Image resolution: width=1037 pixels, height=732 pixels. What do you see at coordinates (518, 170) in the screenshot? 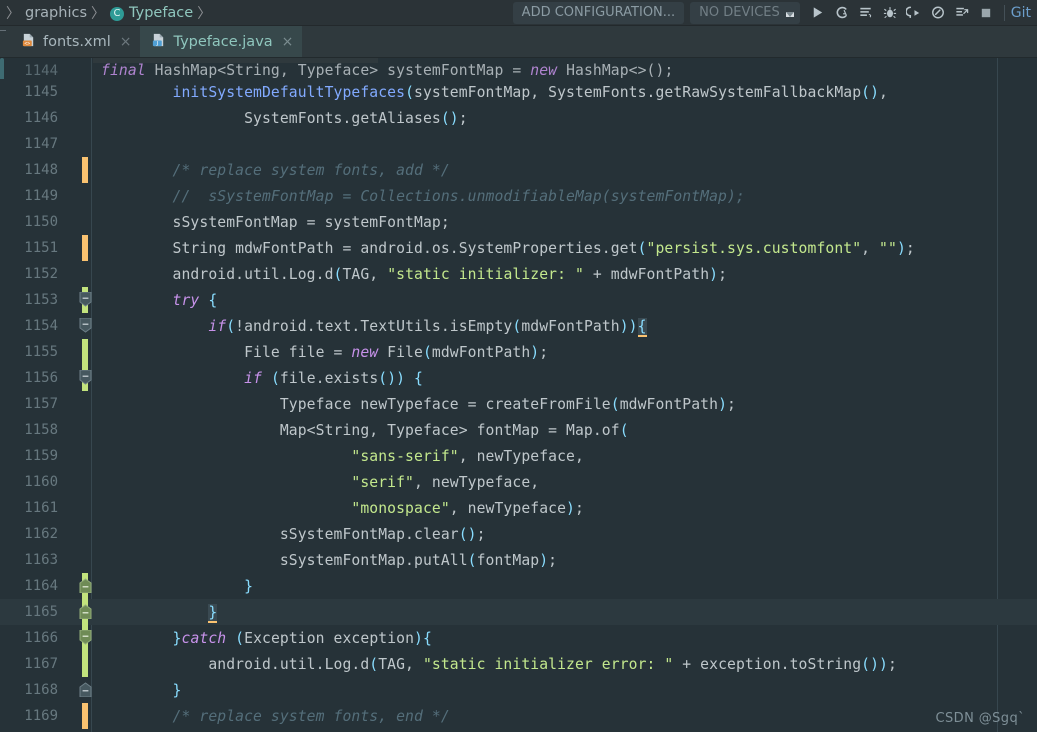
I see `editor-line-1148: 1148 /* replace system fonts, add */` at bounding box center [518, 170].